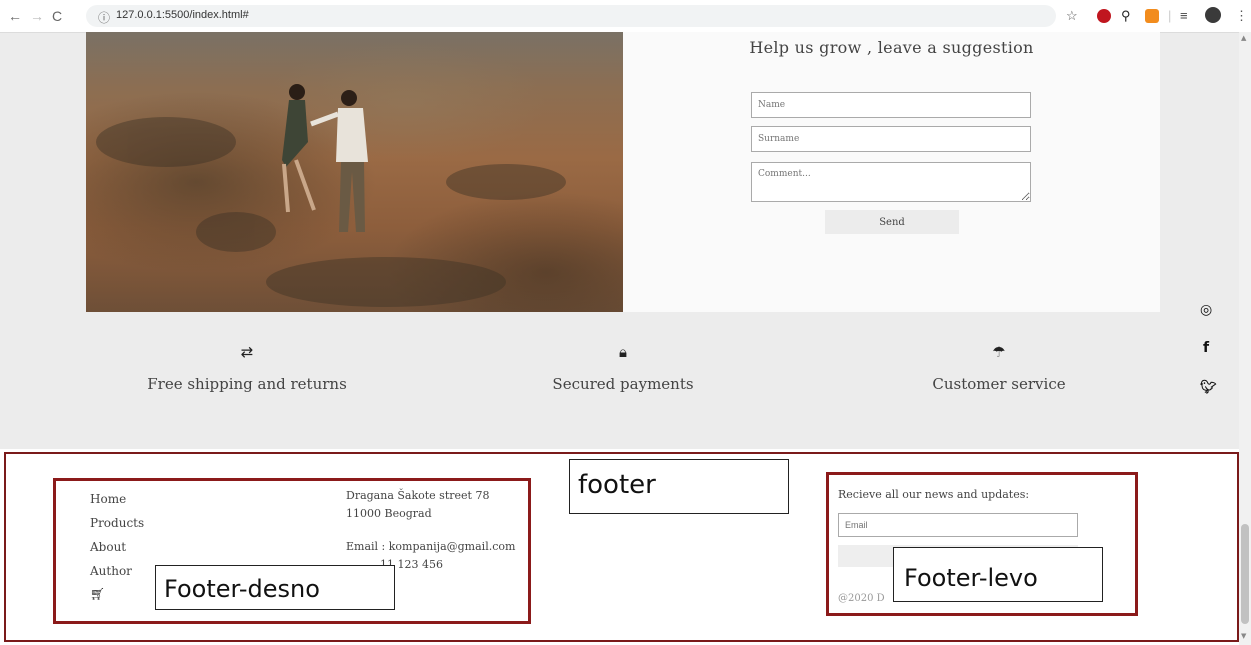  I want to click on forward-arrow-icon: →, so click(37, 16).